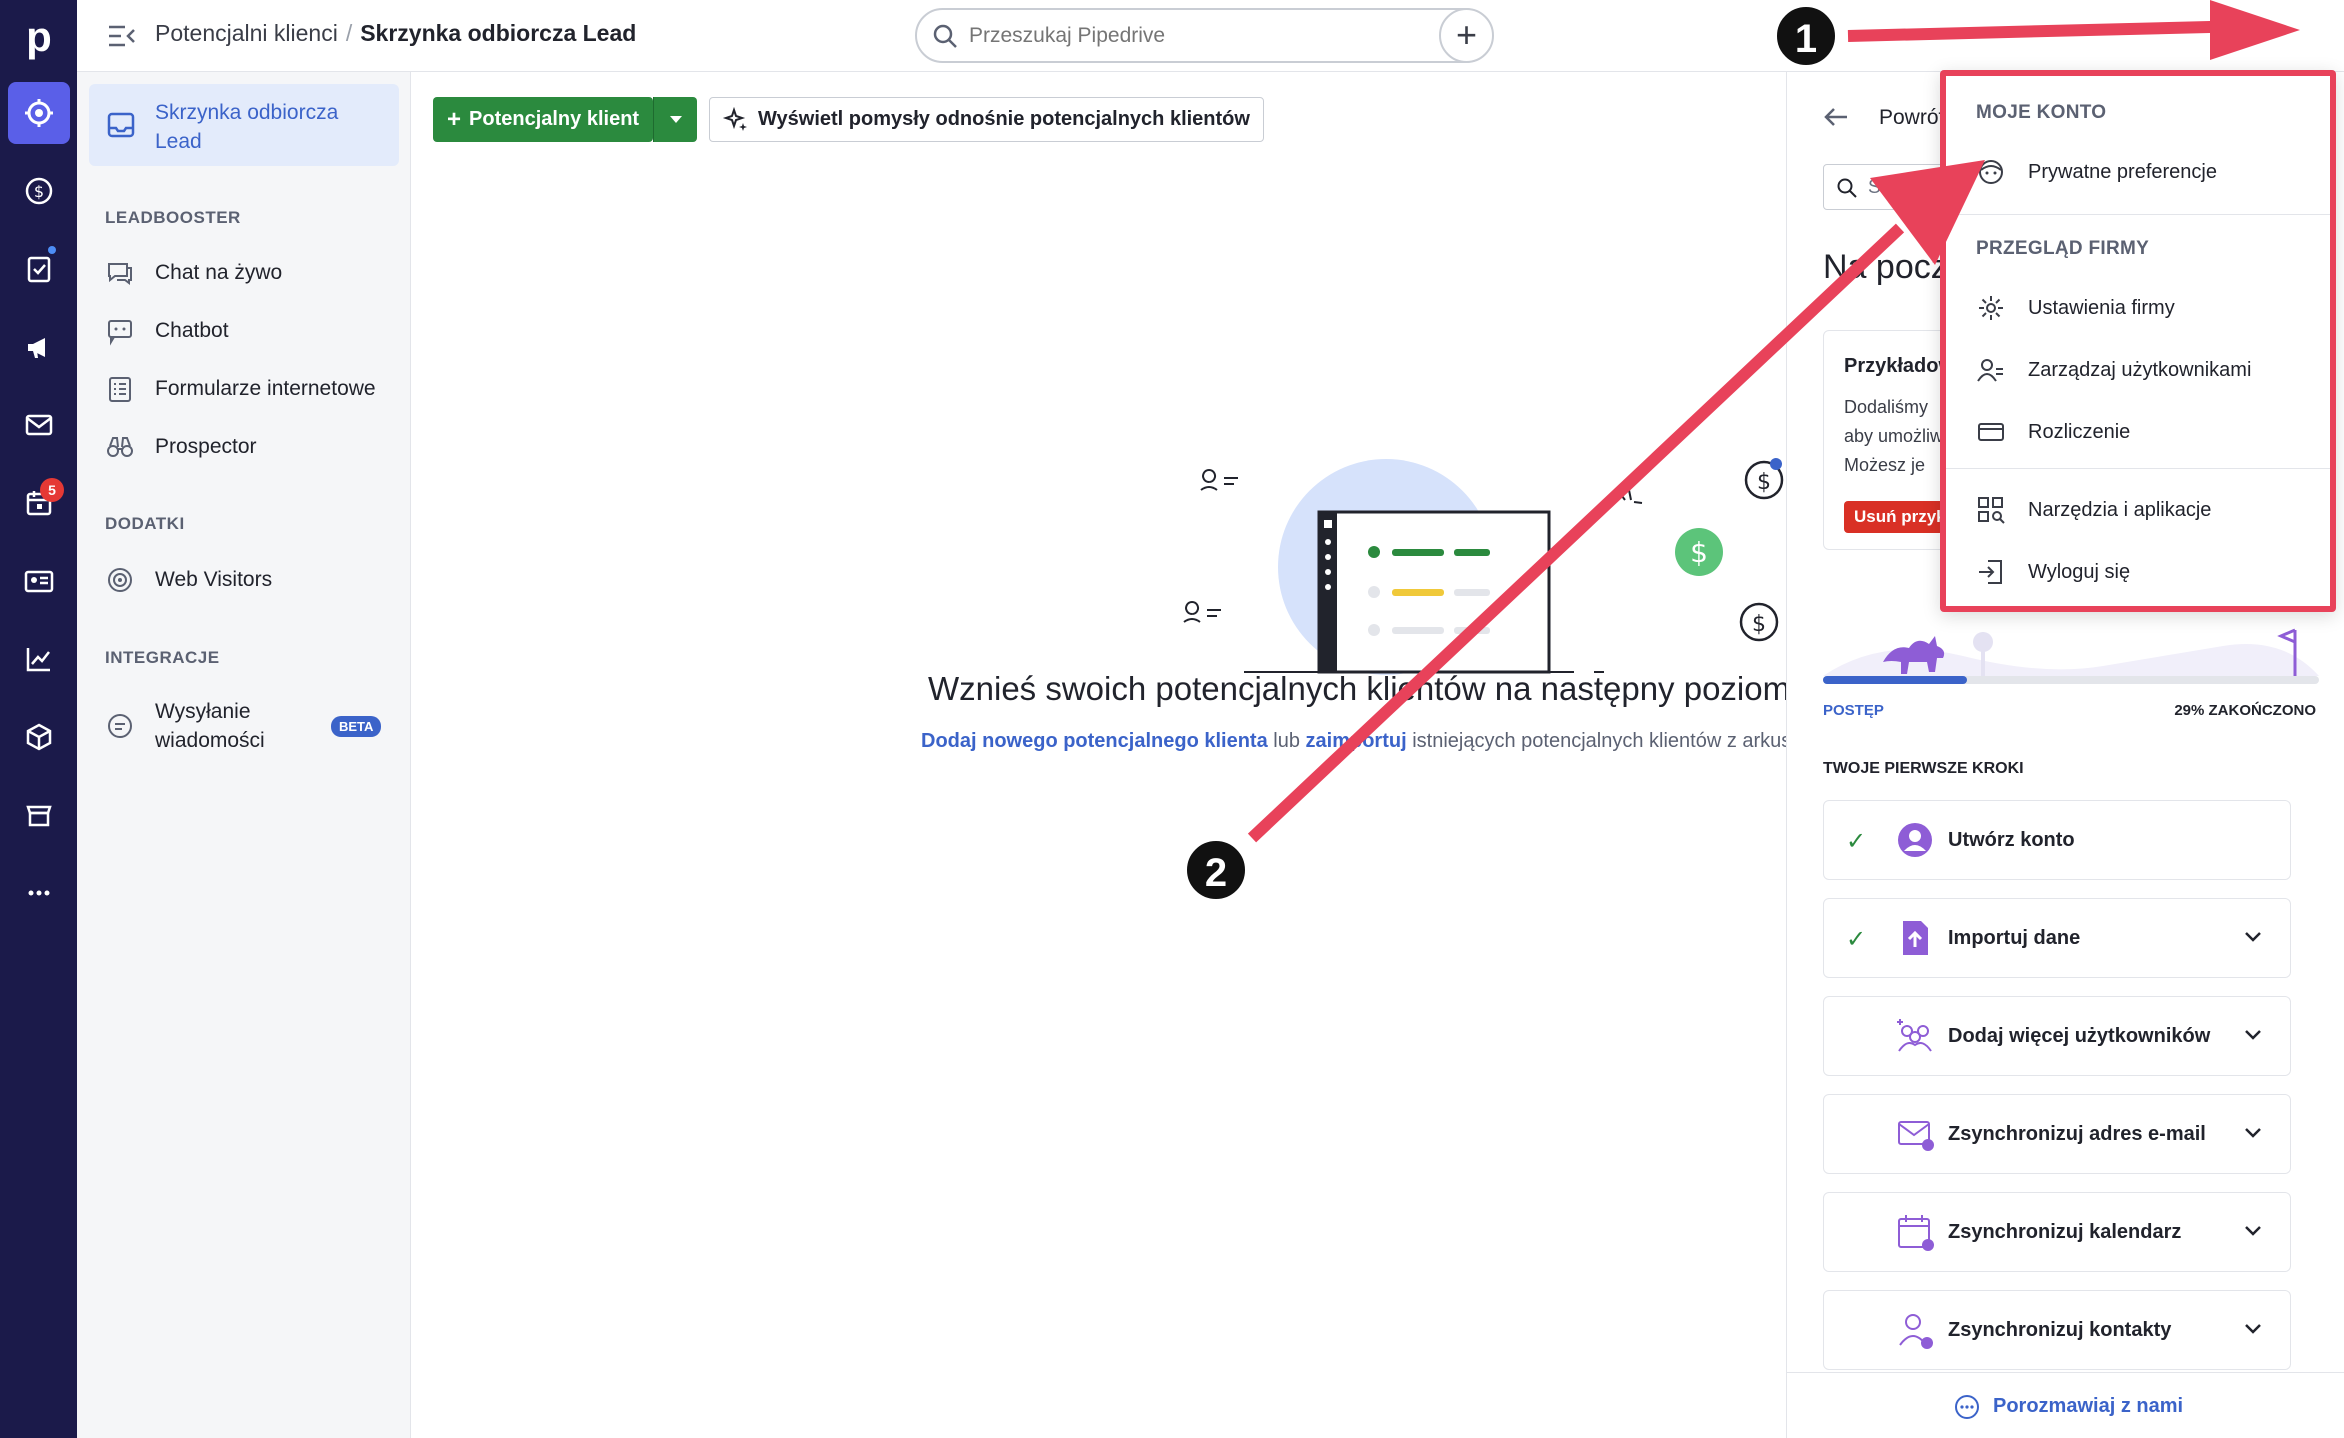  I want to click on menu-item-label: Zarządzaj użytkownikami, so click(2140, 369).